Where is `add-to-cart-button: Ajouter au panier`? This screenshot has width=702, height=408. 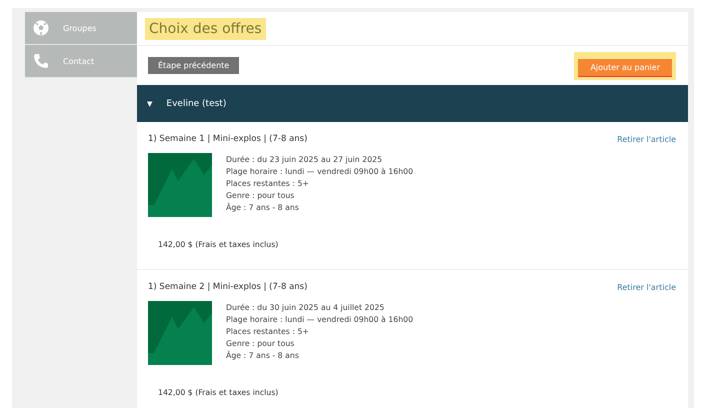
add-to-cart-button: Ajouter au panier is located at coordinates (625, 67).